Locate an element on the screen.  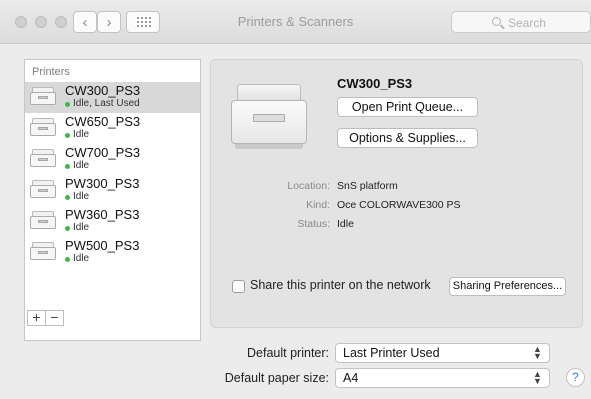
kind-label: Kind: is located at coordinates (318, 205).